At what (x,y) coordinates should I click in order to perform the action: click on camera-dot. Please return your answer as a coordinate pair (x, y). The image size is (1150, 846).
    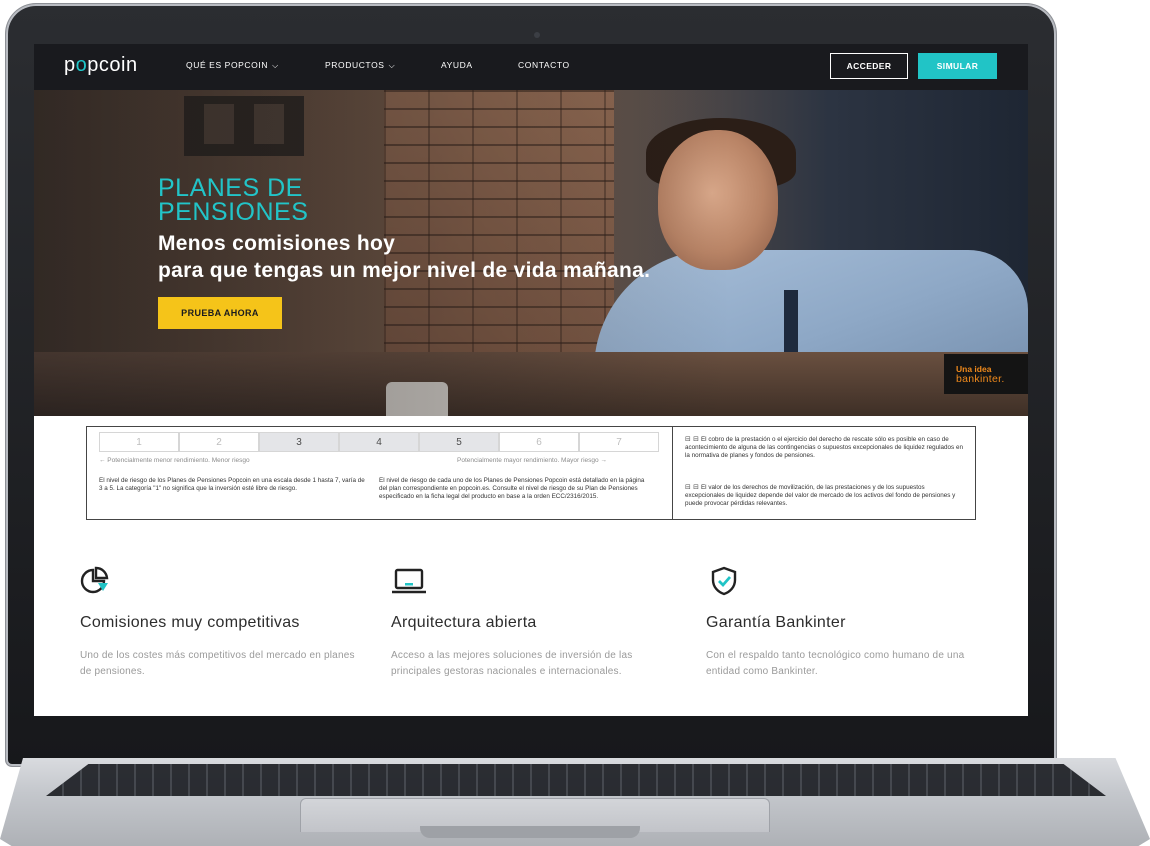
    Looking at the image, I should click on (537, 35).